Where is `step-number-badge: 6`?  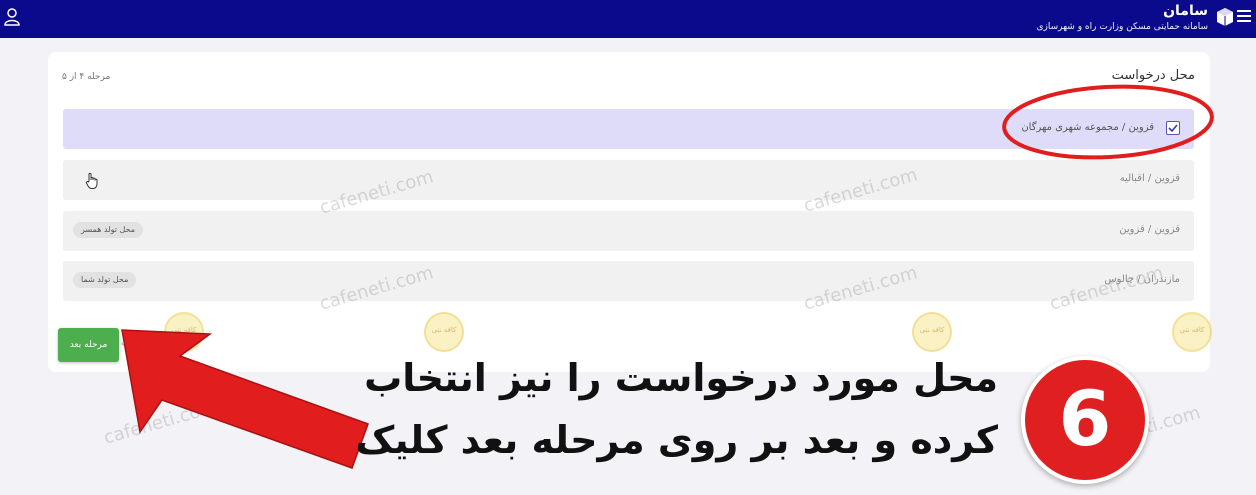
step-number-badge: 6 is located at coordinates (1085, 420).